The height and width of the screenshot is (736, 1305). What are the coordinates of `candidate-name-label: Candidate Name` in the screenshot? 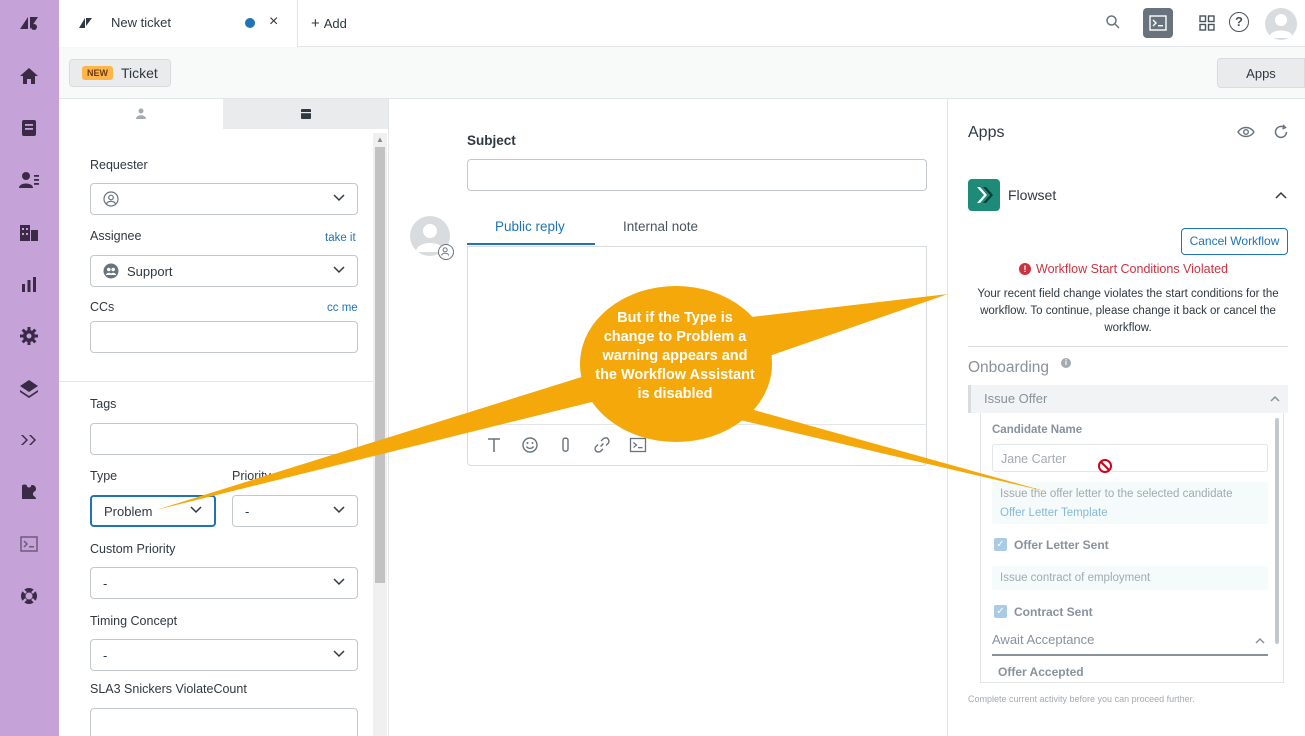 It's located at (1037, 430).